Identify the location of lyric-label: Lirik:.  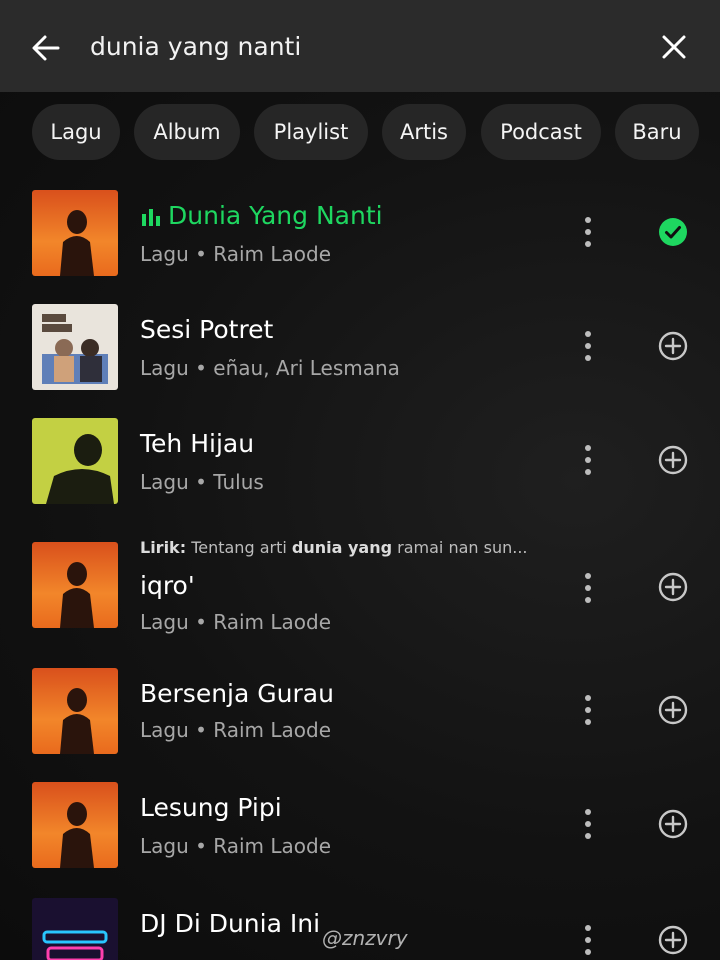
(163, 547).